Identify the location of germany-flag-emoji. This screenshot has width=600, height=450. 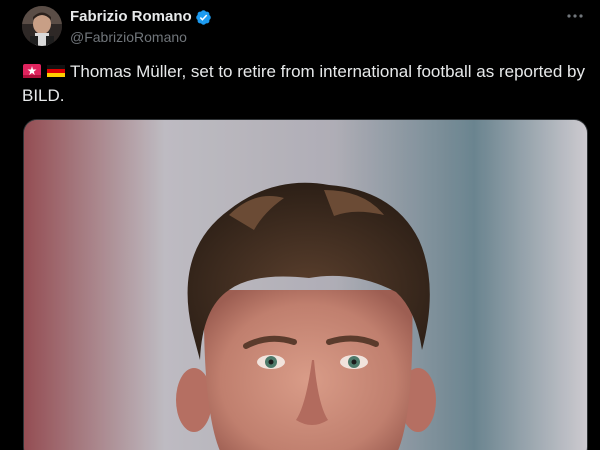
(56, 70).